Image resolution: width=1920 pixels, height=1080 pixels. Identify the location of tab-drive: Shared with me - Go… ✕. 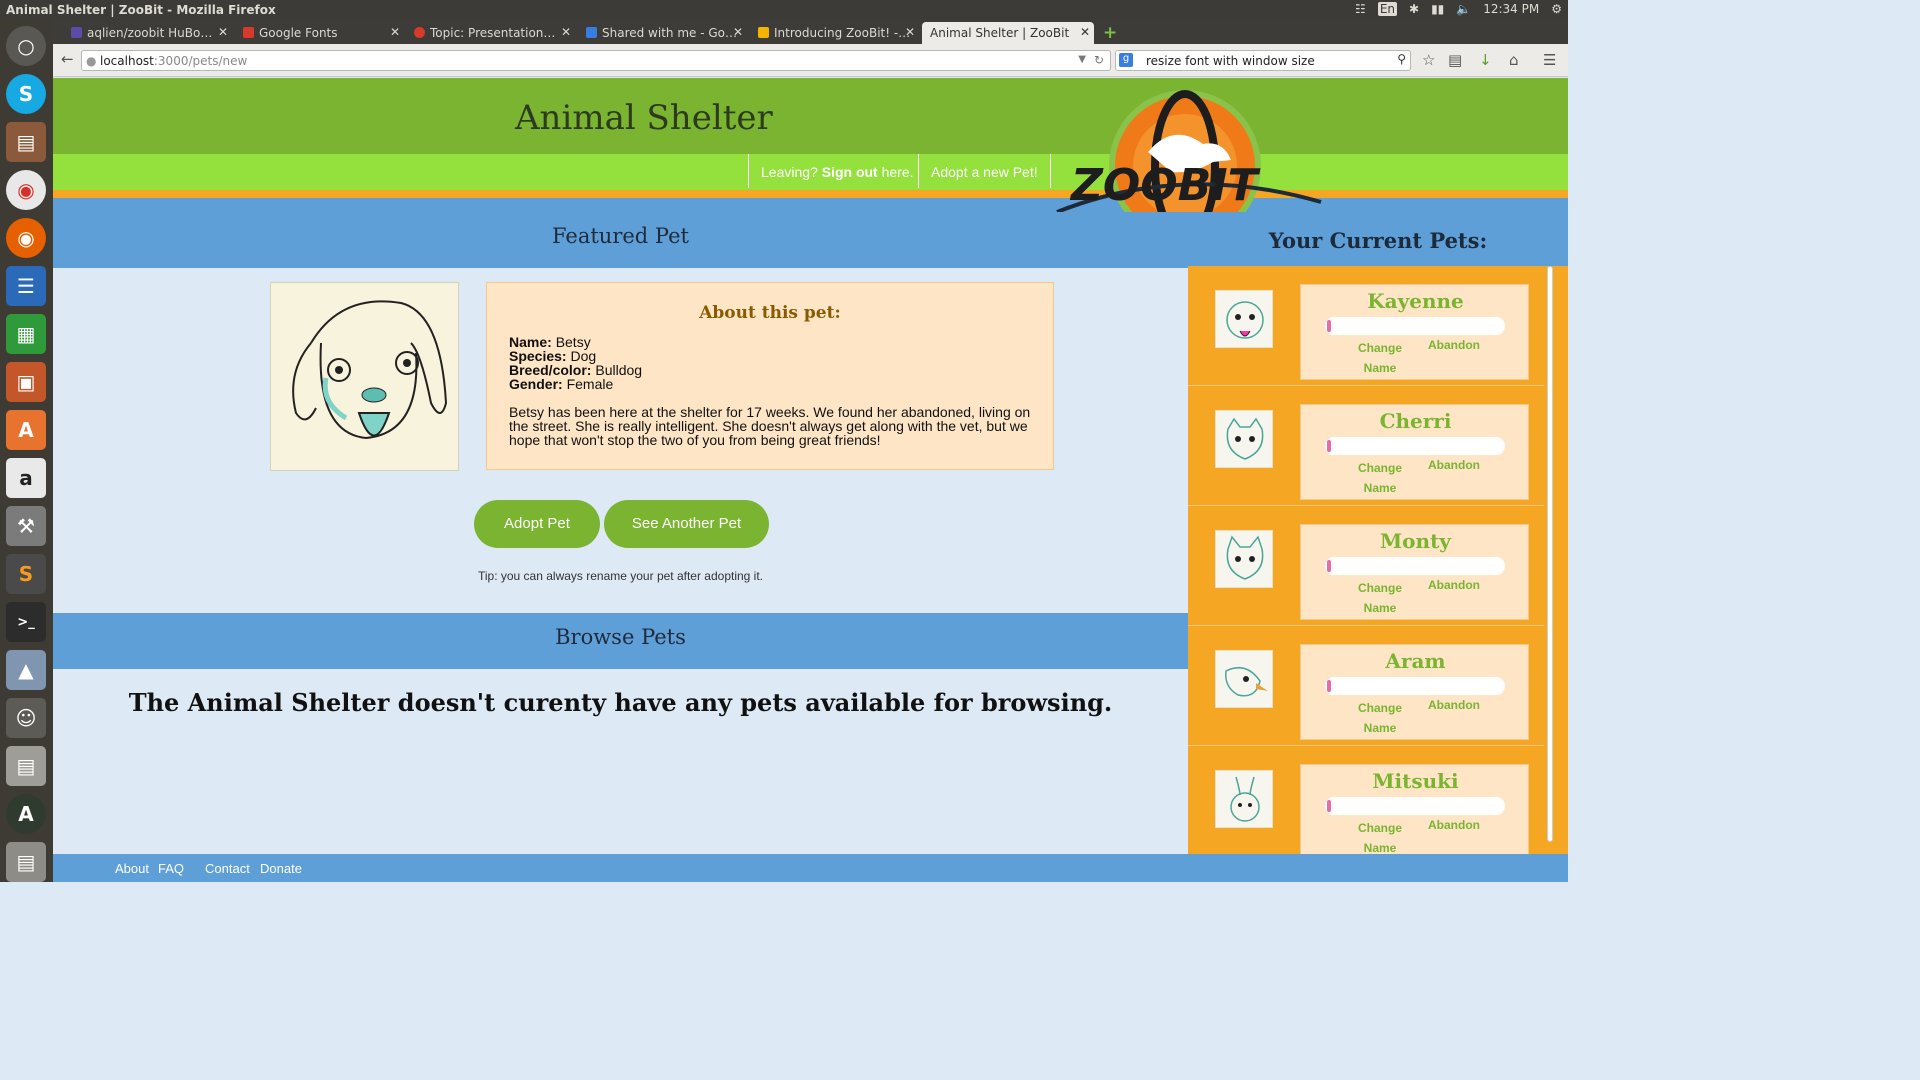
(664, 33).